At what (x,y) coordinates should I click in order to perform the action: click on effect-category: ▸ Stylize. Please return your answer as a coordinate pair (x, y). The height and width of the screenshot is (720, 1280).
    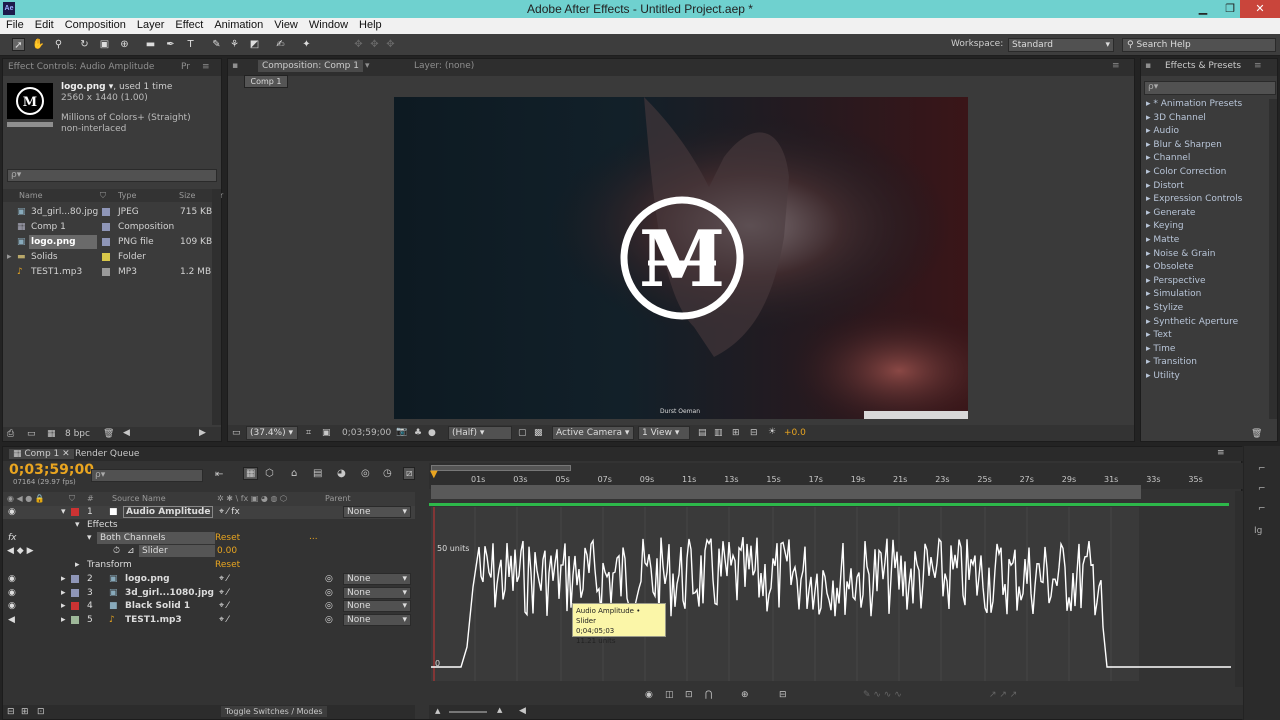
    Looking at the image, I should click on (1164, 308).